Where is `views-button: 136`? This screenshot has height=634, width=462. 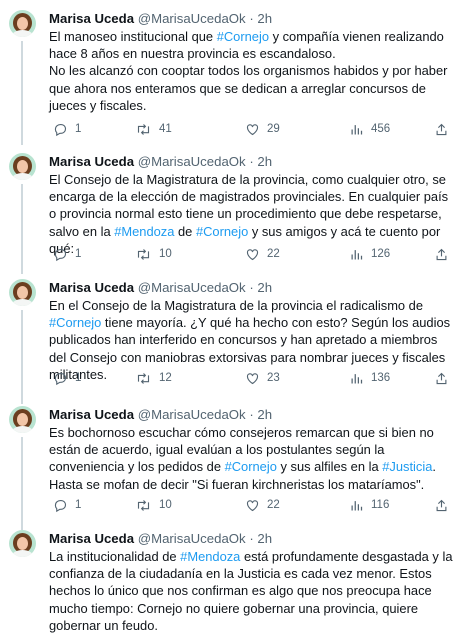
views-button: 136 is located at coordinates (369, 378).